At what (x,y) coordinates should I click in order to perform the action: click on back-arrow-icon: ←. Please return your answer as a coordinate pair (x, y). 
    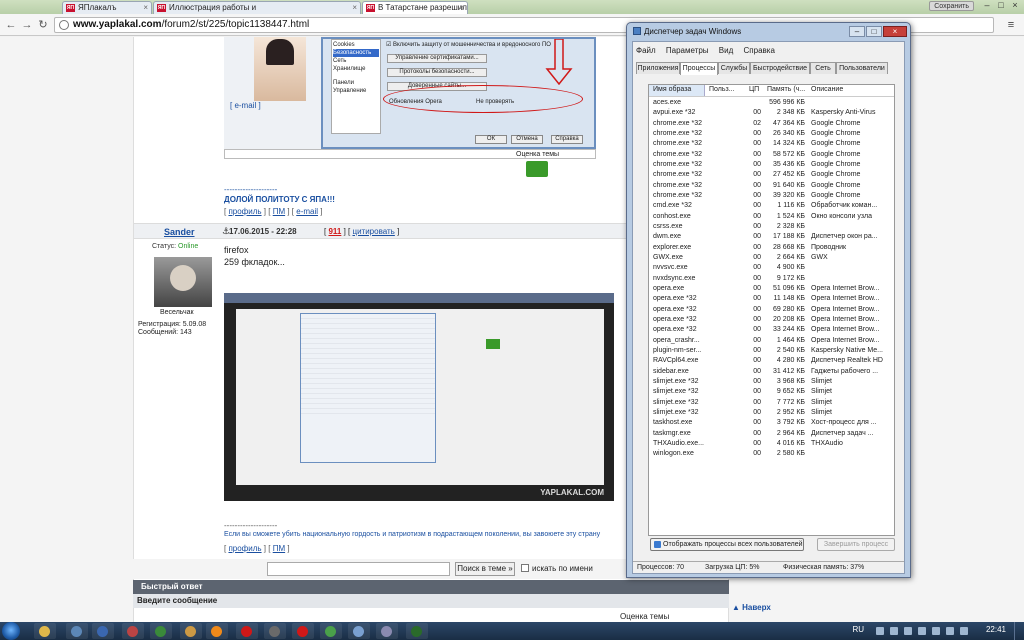
    Looking at the image, I should click on (11, 25).